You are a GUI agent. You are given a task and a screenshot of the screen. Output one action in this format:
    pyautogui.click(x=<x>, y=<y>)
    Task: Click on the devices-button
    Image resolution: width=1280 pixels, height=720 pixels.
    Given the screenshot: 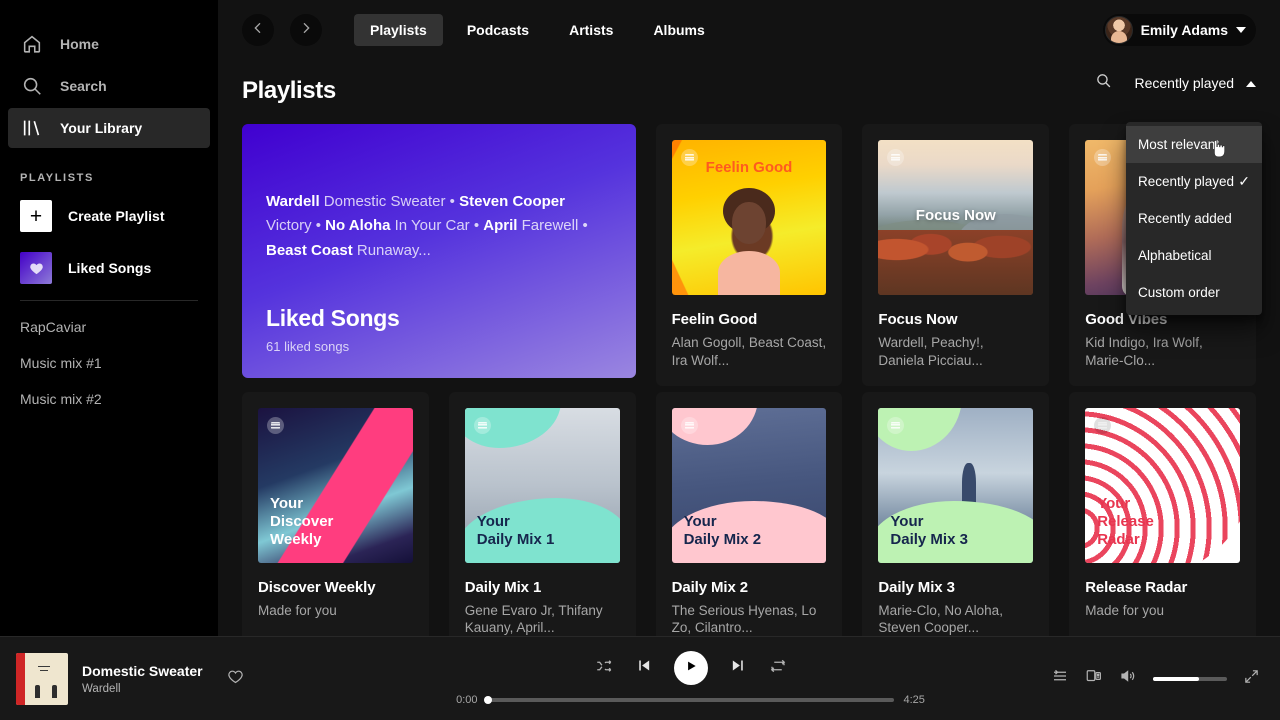 What is the action you would take?
    pyautogui.click(x=1094, y=678)
    